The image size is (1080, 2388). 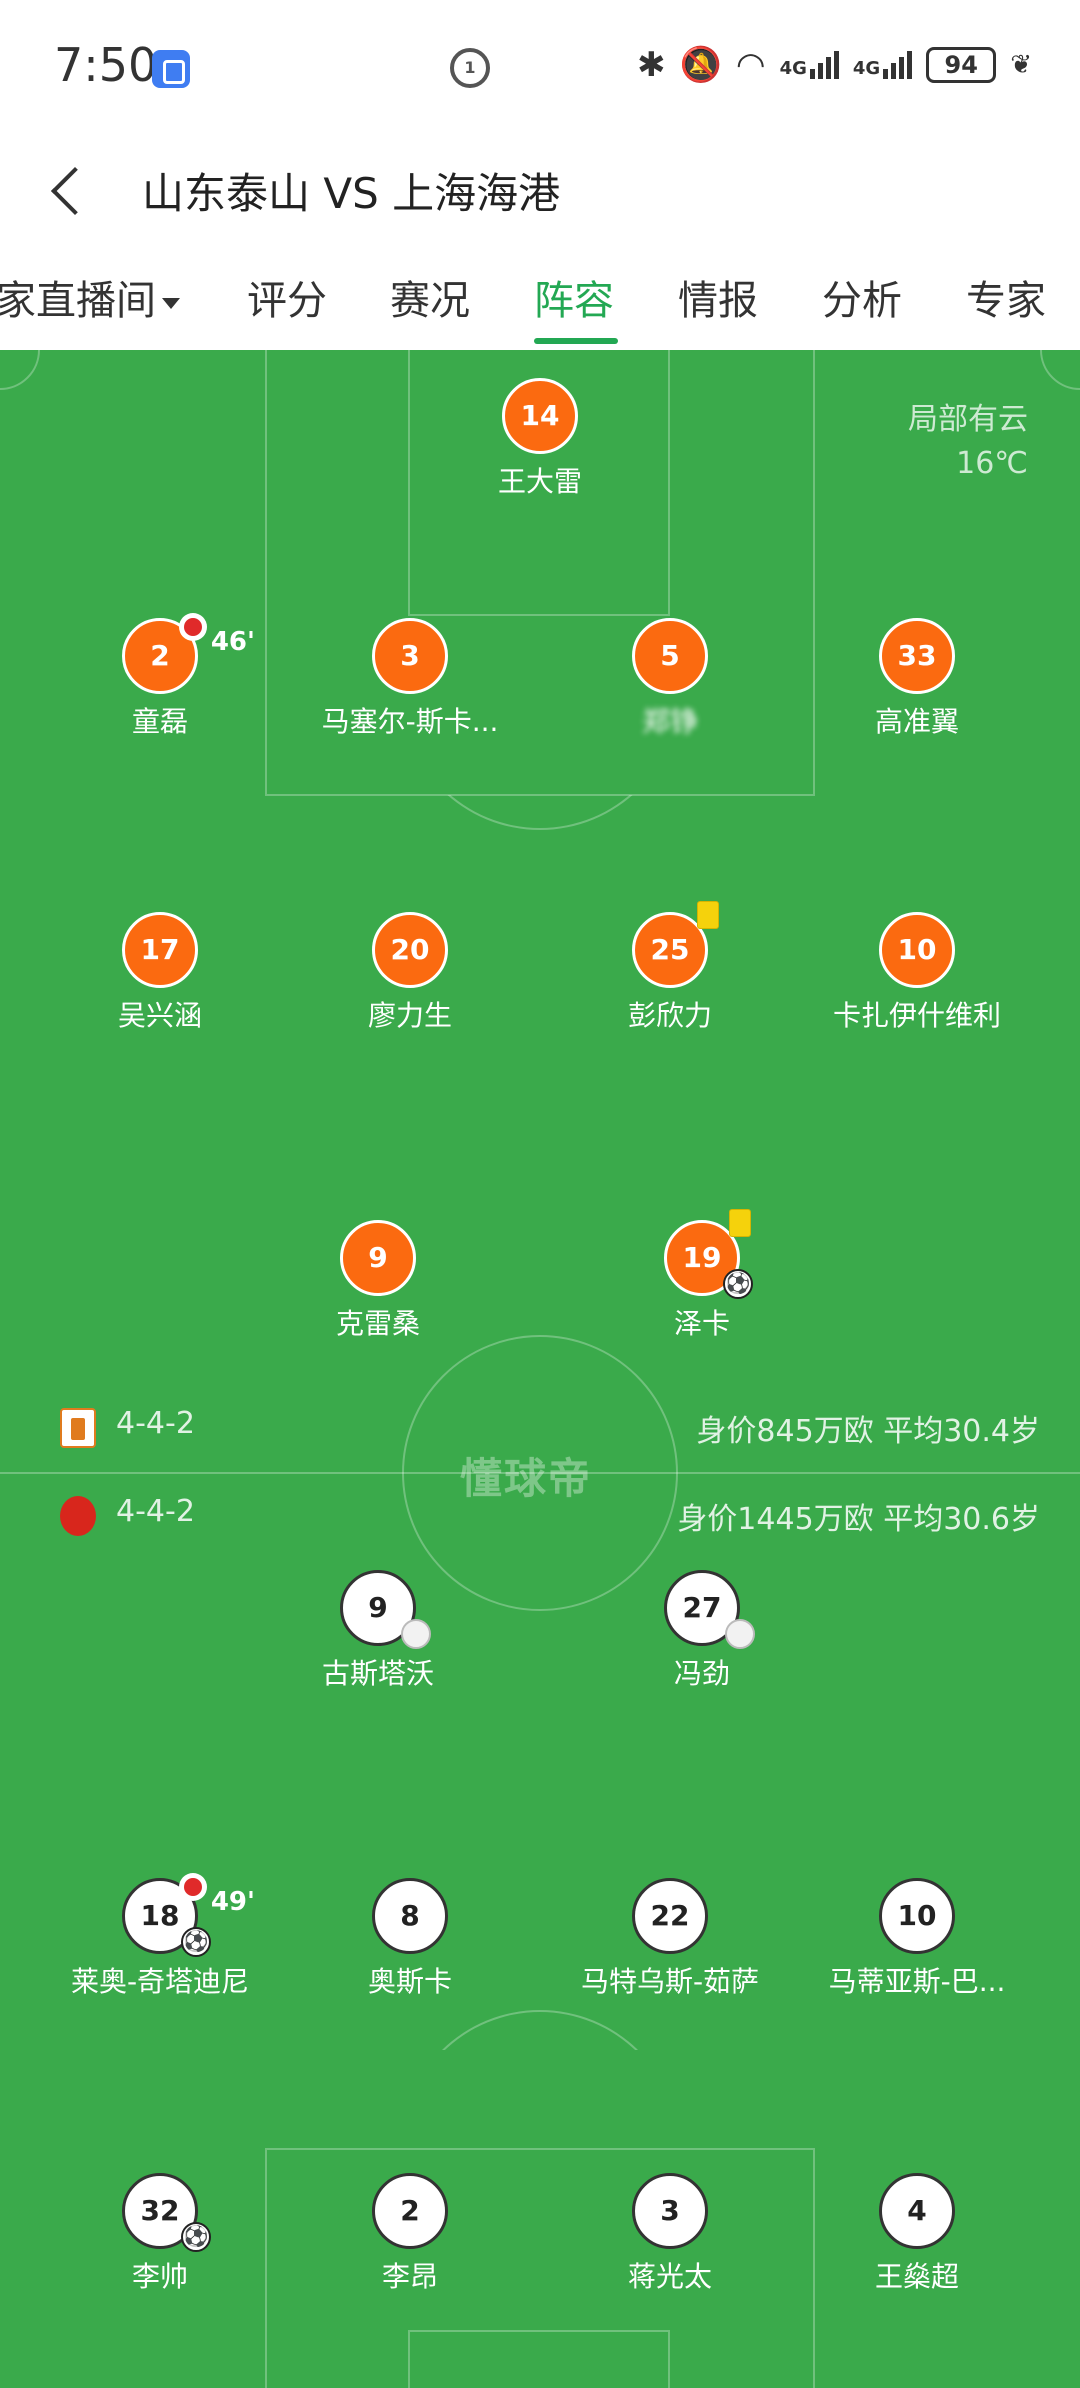 What do you see at coordinates (160, 1981) in the screenshot?
I see `player-name: 莱奥-奇塔迪尼` at bounding box center [160, 1981].